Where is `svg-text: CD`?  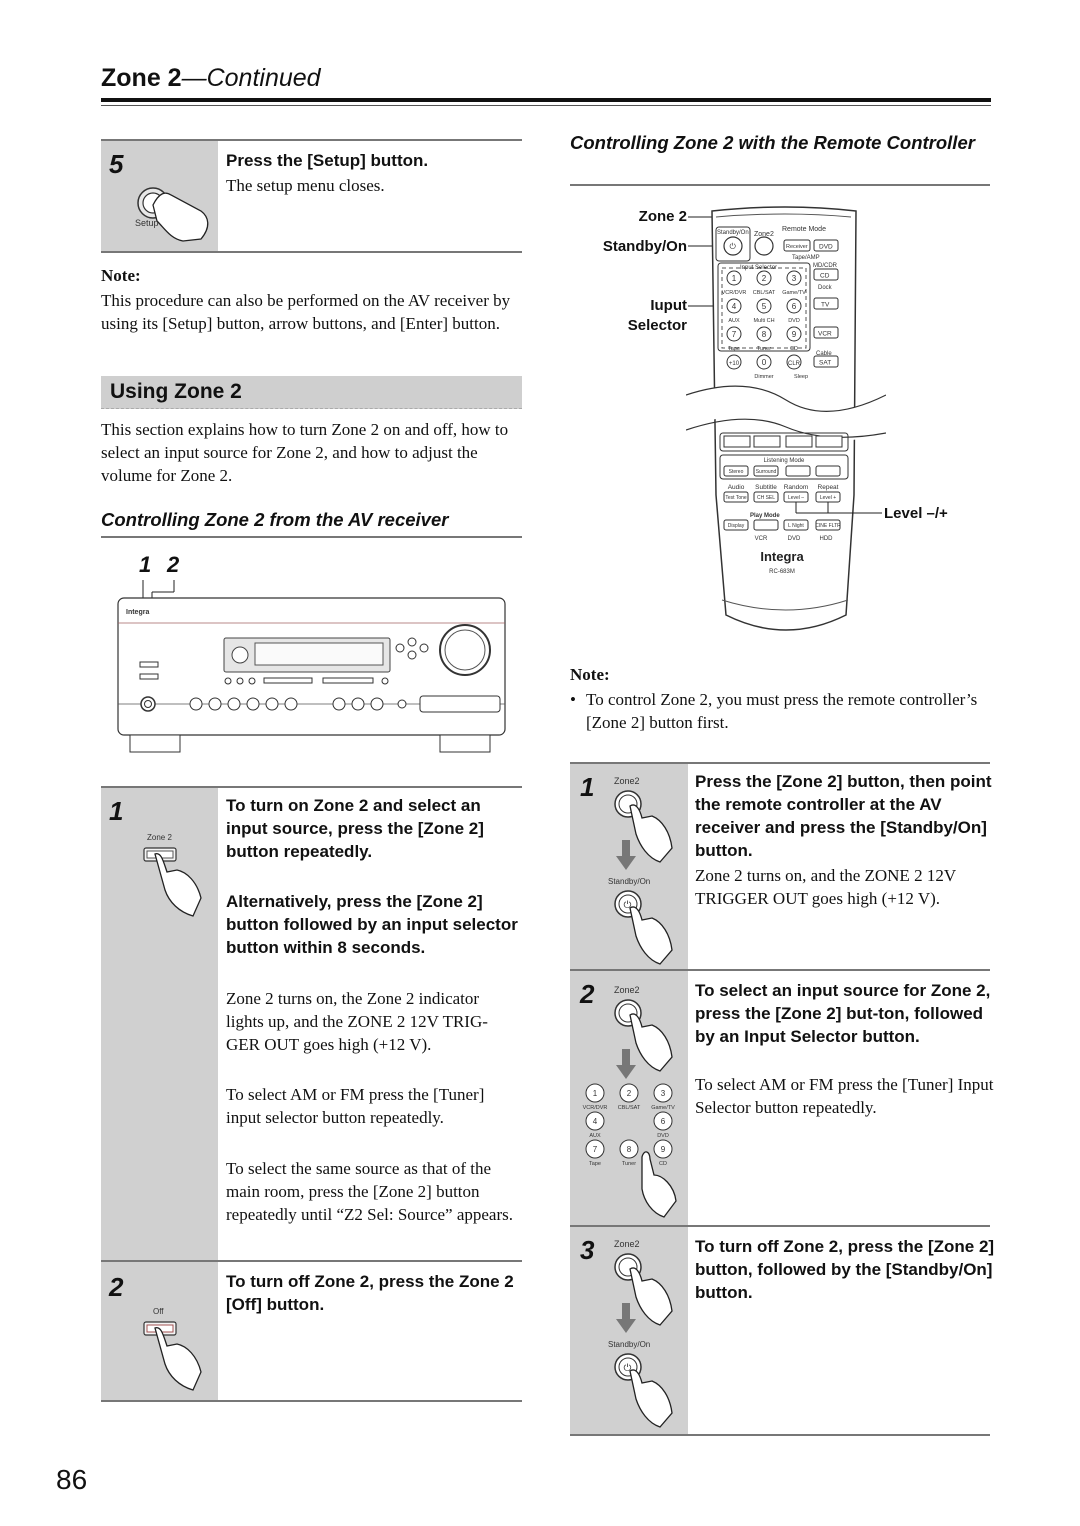
svg-text: CD is located at coordinates (663, 1164).